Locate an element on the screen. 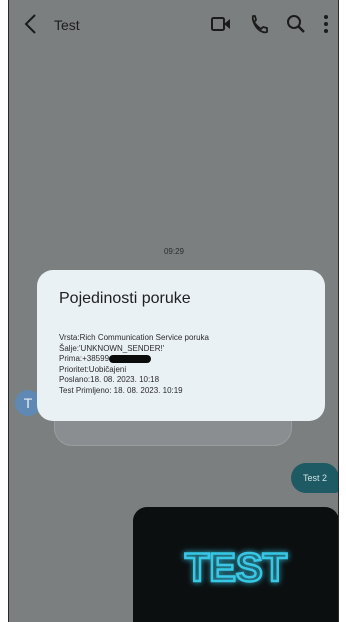 This screenshot has width=346, height=622. recipient-prefix: Prima:+38599 is located at coordinates (84, 358).